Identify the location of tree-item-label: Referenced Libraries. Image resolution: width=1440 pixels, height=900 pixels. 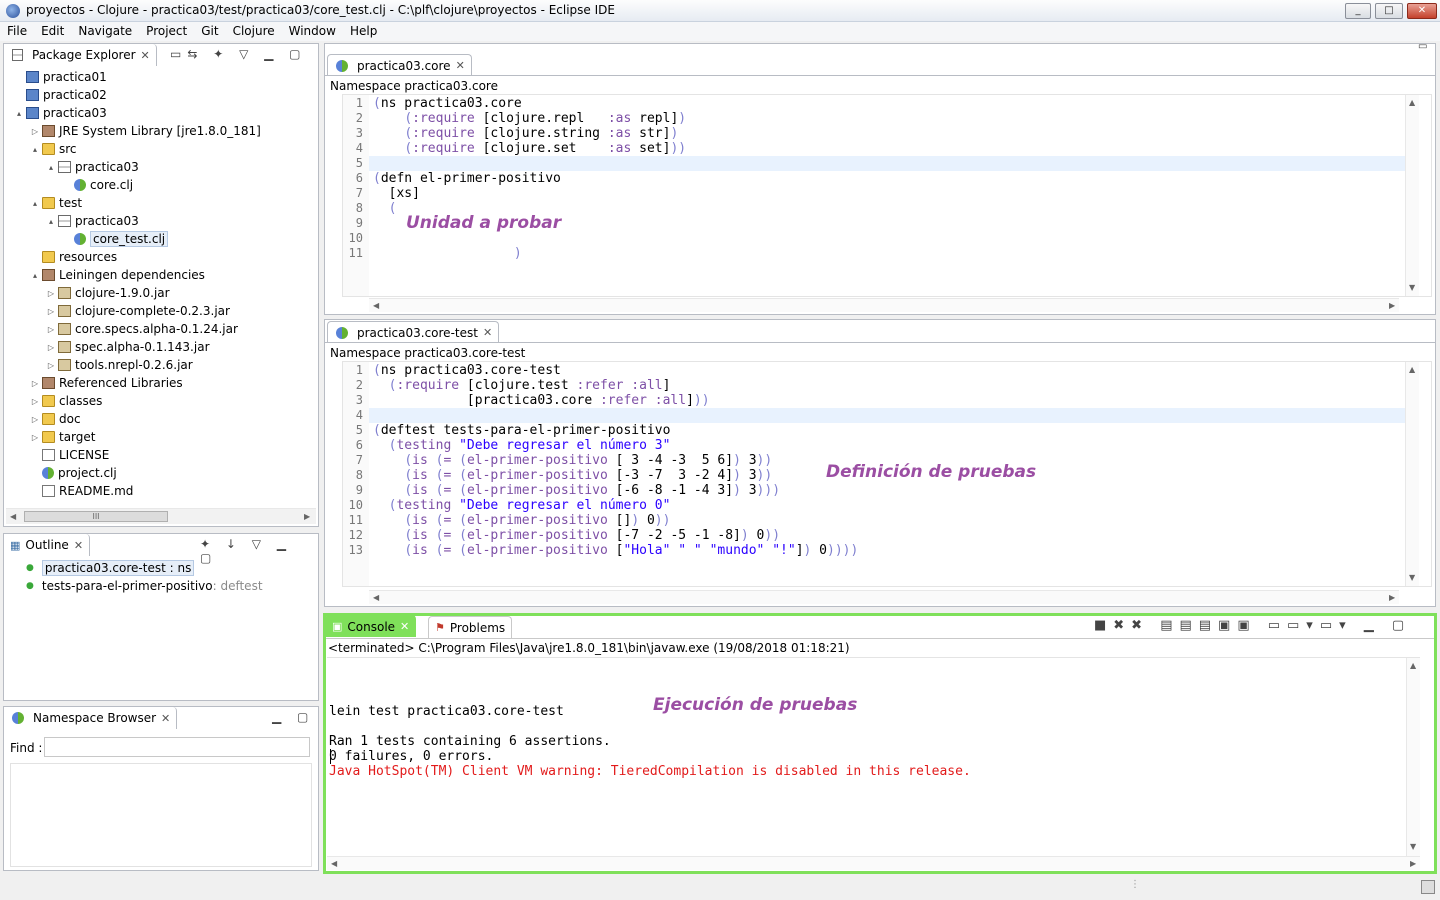
(121, 383).